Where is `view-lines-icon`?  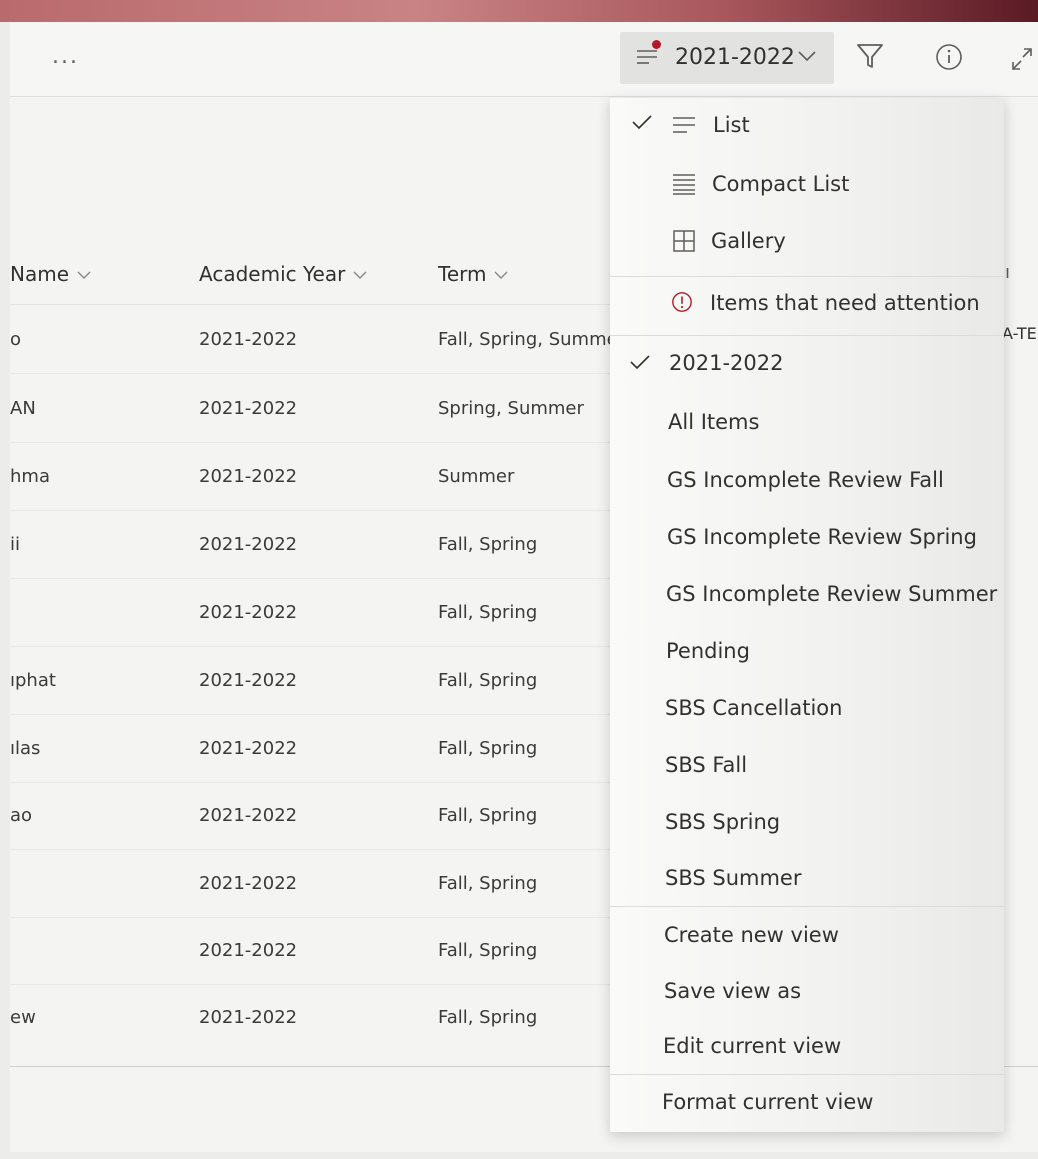 view-lines-icon is located at coordinates (647, 57).